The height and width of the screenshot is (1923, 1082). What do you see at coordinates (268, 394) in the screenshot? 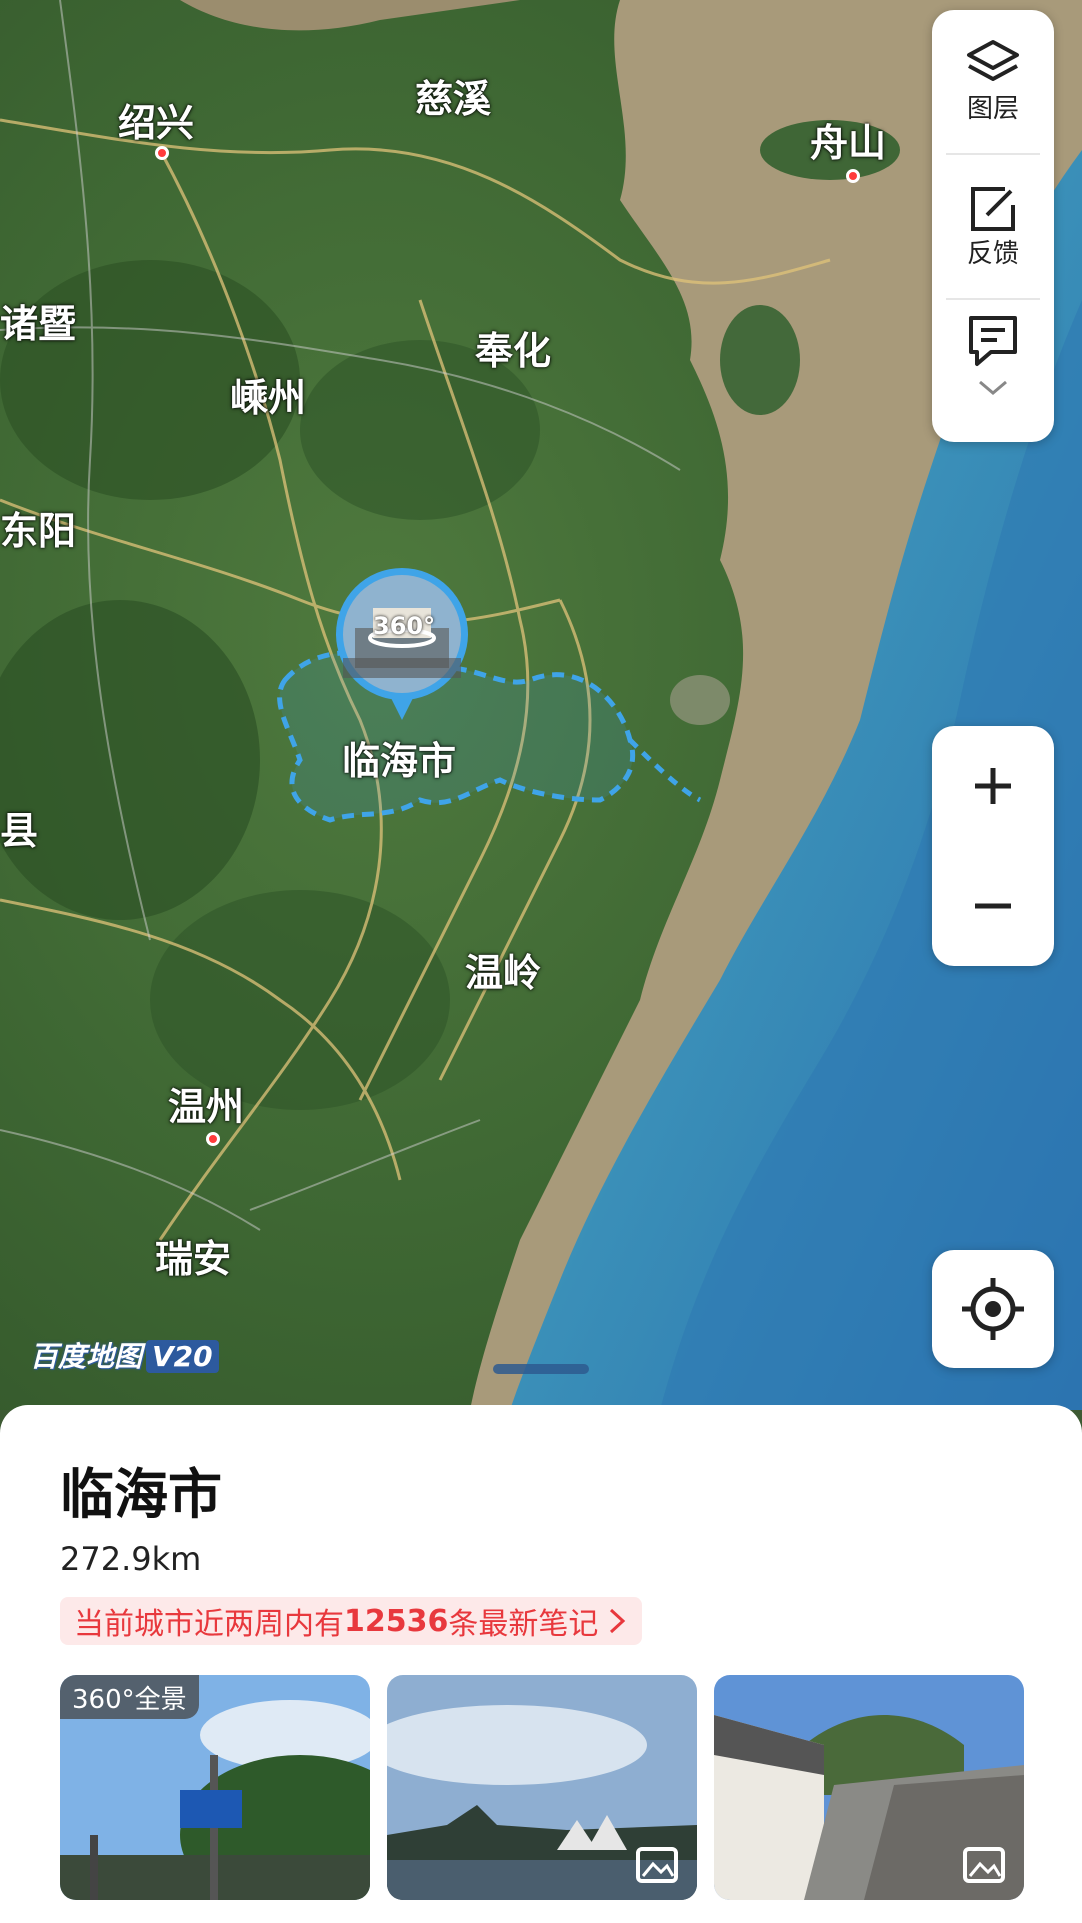
I see `city-label: 嵊州` at bounding box center [268, 394].